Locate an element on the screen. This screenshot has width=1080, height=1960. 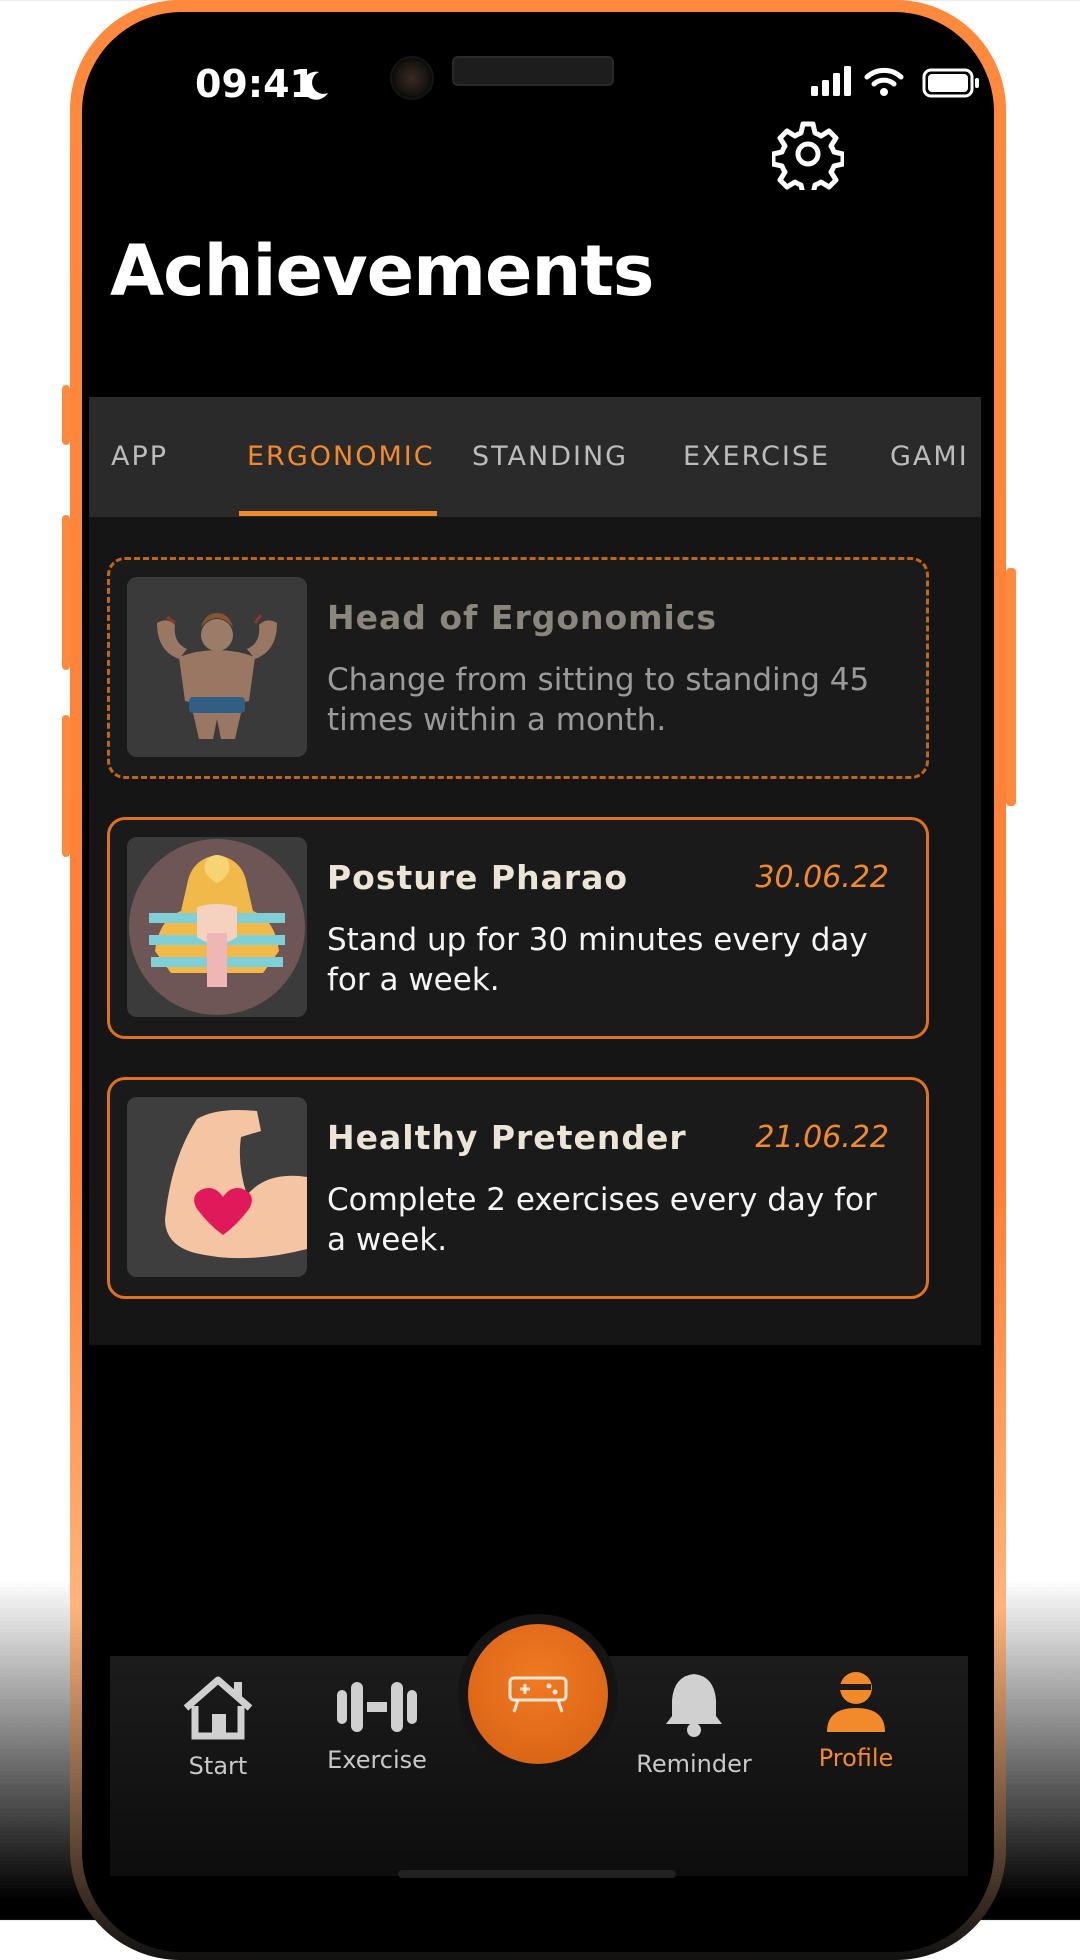
tab-exercise: EXERCISE is located at coordinates (756, 457).